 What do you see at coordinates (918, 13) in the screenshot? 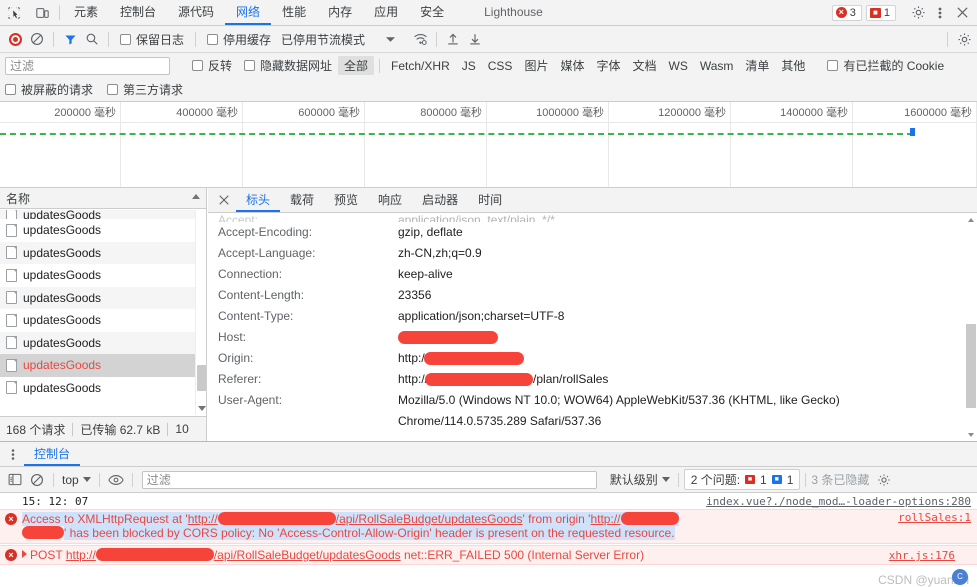
I see `gear-icon` at bounding box center [918, 13].